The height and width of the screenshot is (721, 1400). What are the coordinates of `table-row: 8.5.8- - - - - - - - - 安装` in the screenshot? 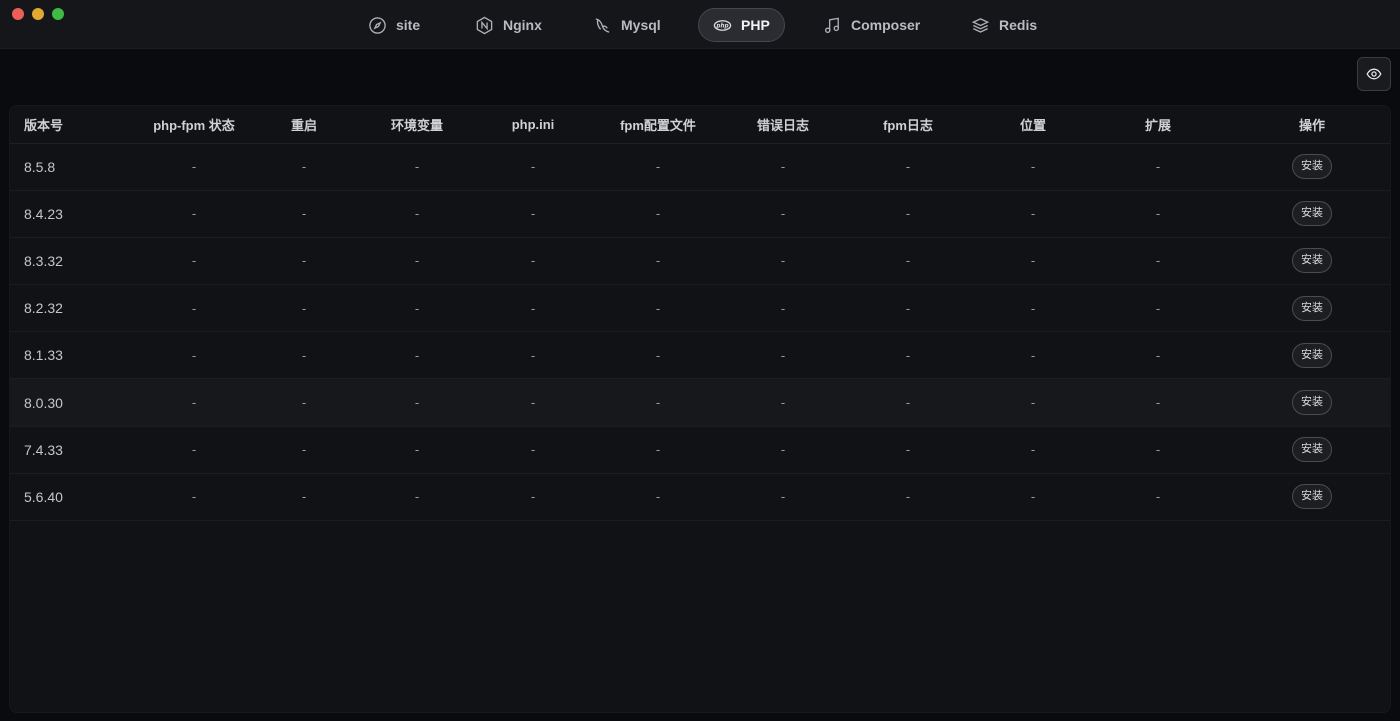 It's located at (700, 167).